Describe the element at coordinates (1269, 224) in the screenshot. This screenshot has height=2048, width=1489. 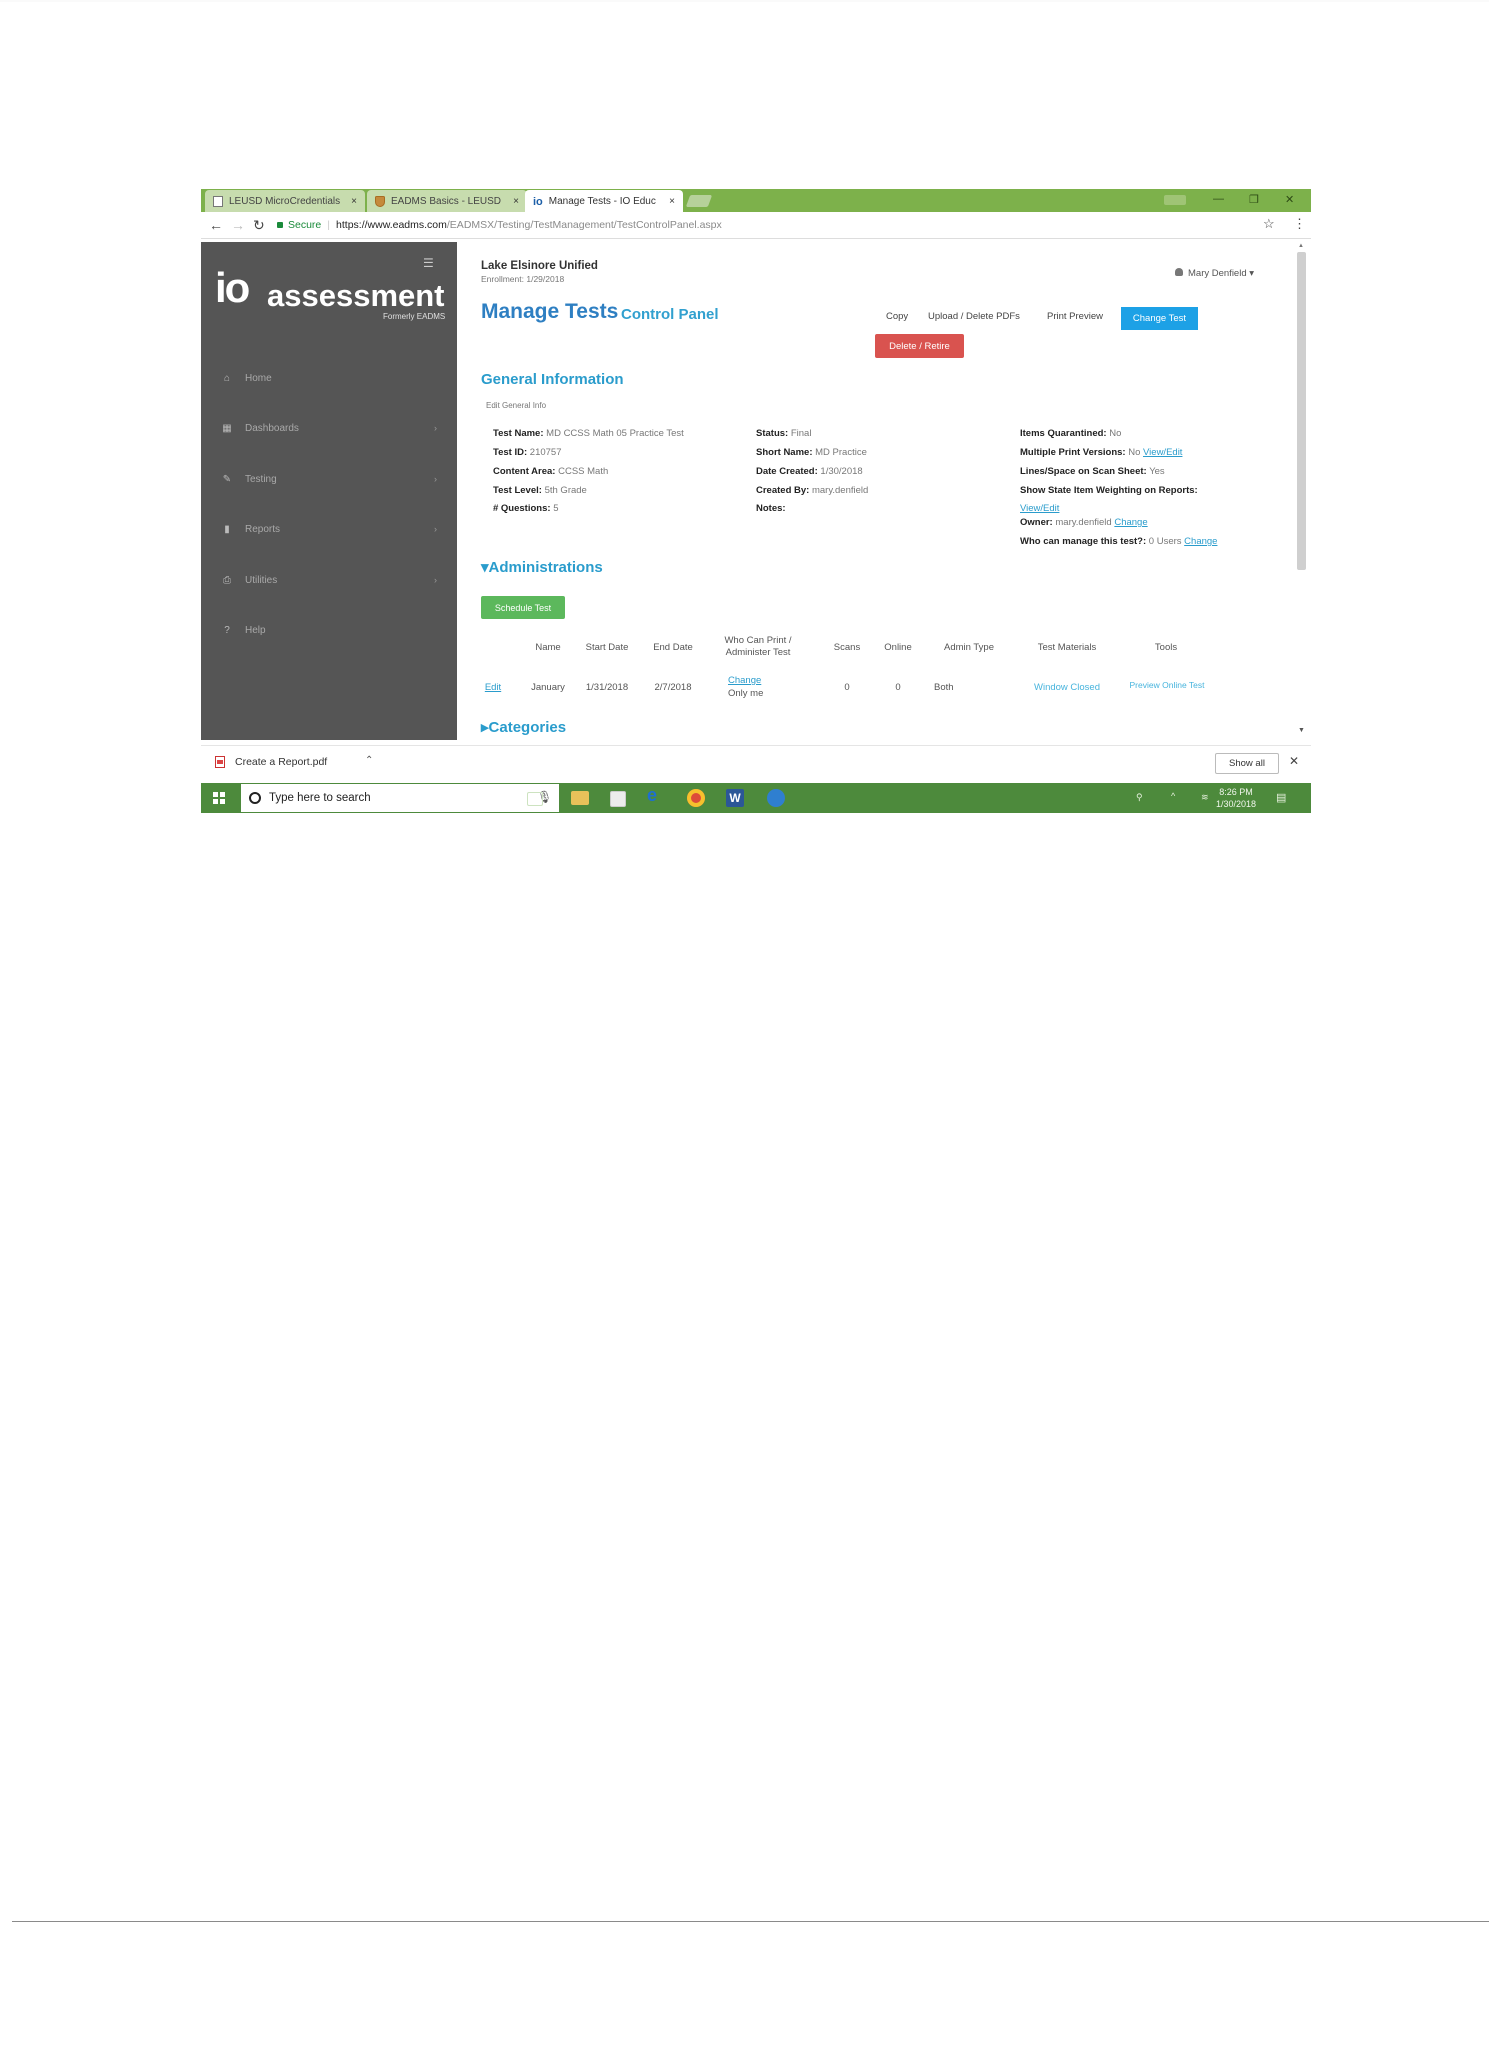
I see `bookmark-star-icon: ☆` at that location.